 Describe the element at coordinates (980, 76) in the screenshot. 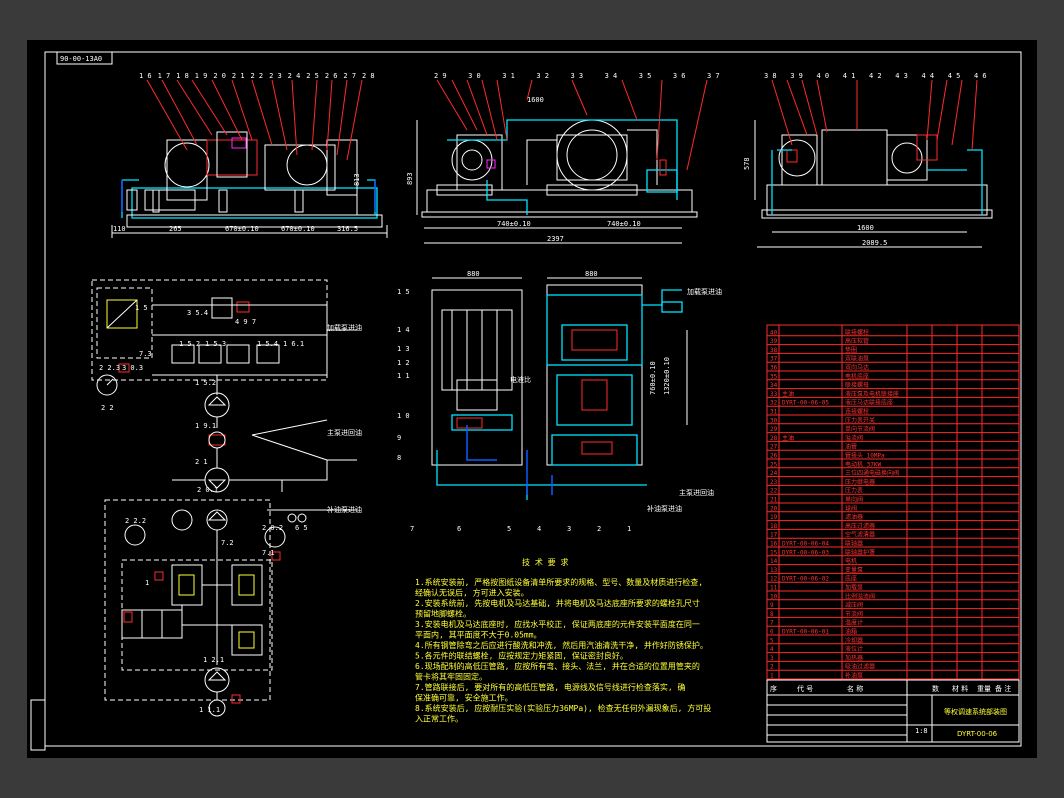

I see `right-view-label: 4 6` at that location.